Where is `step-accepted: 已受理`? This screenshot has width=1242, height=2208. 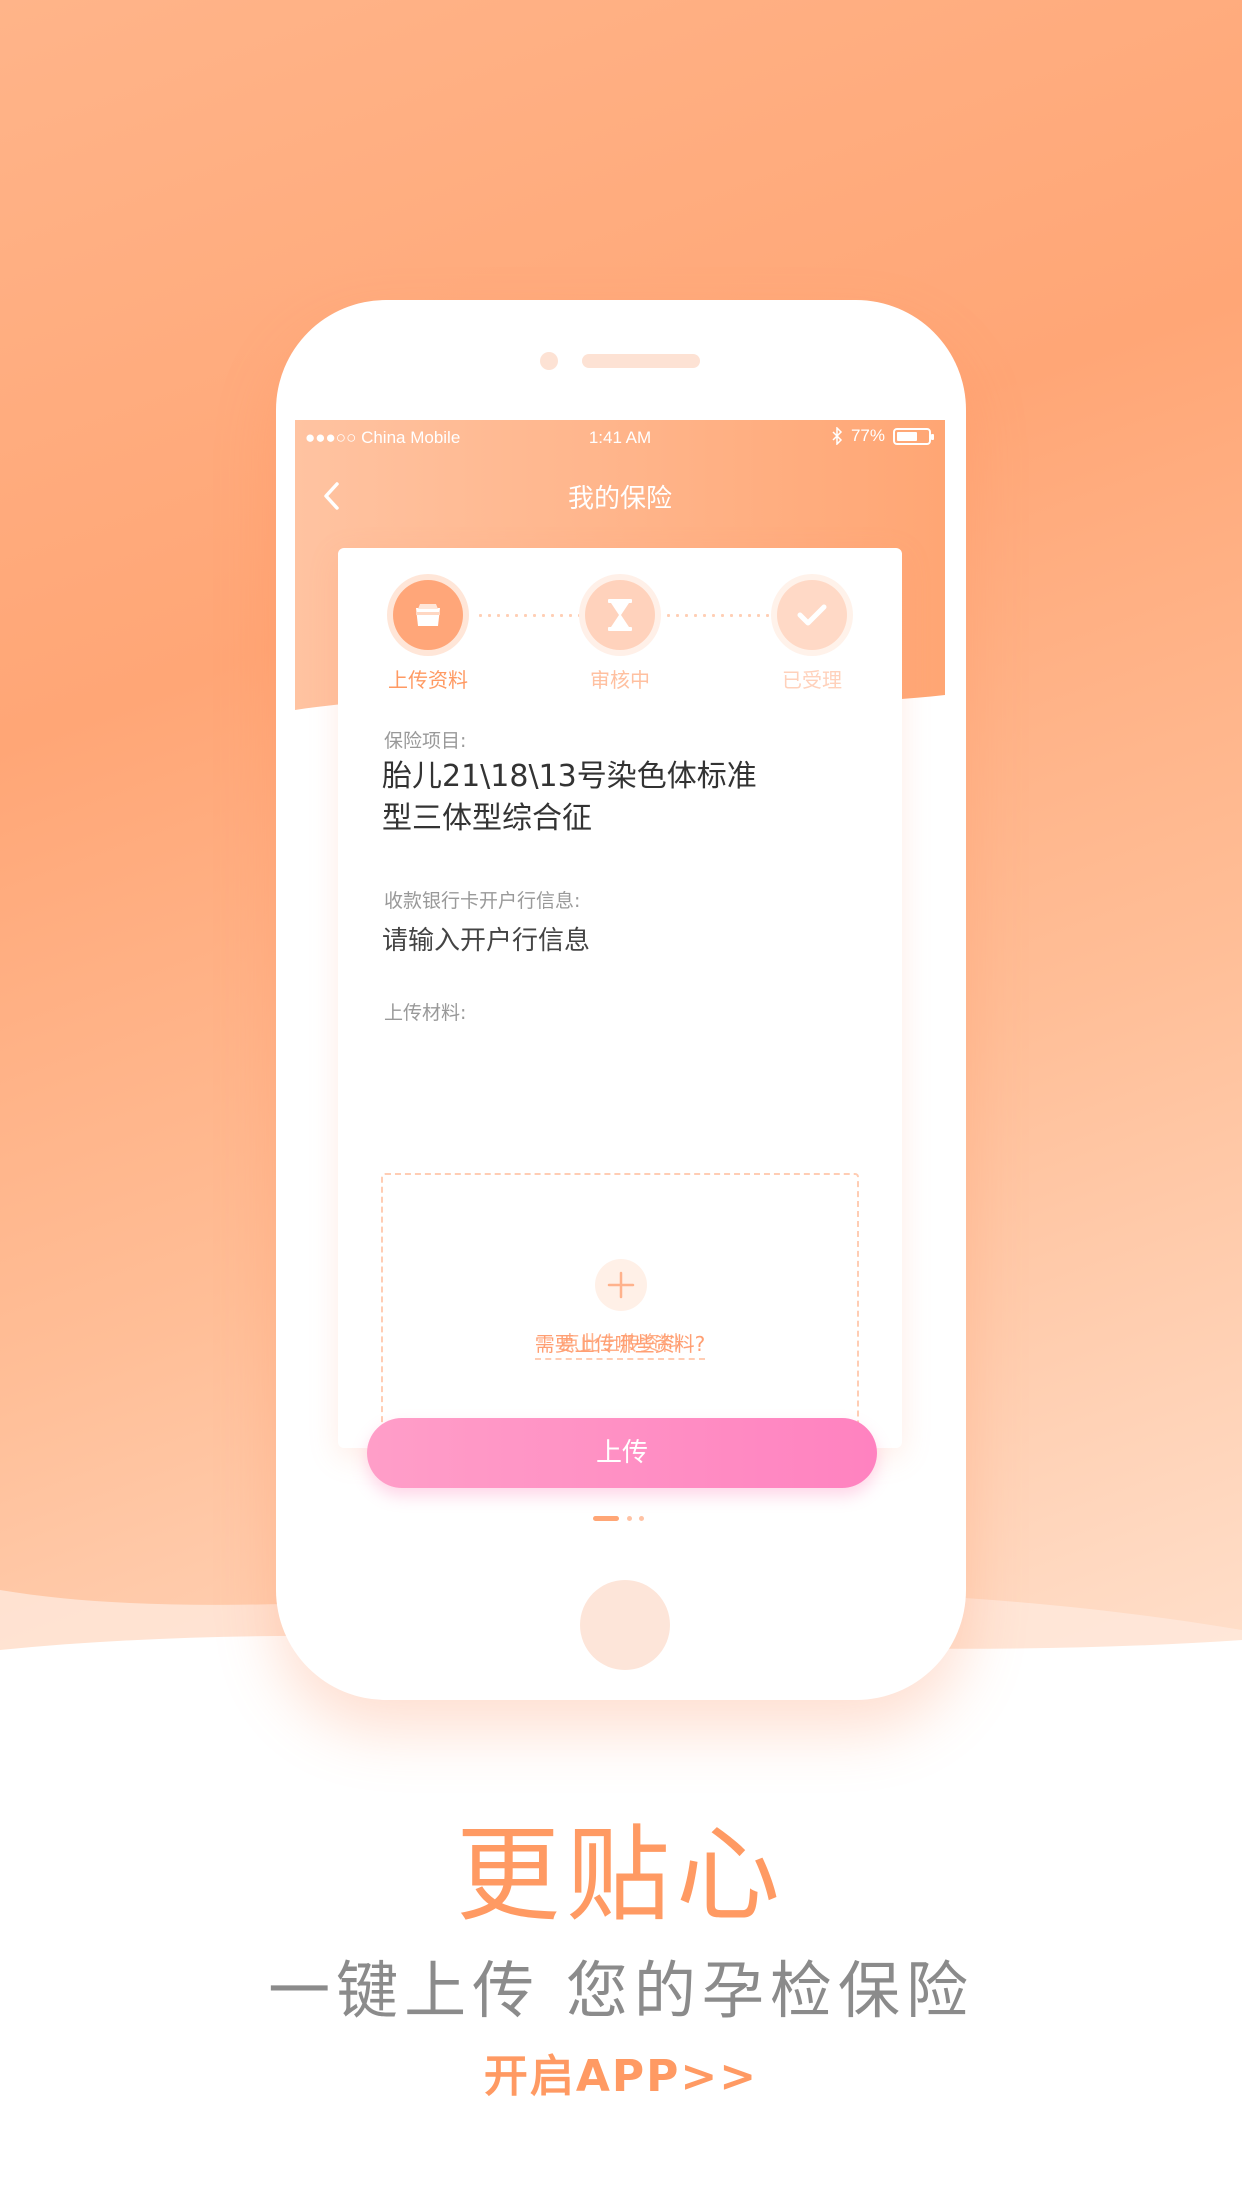 step-accepted: 已受理 is located at coordinates (812, 636).